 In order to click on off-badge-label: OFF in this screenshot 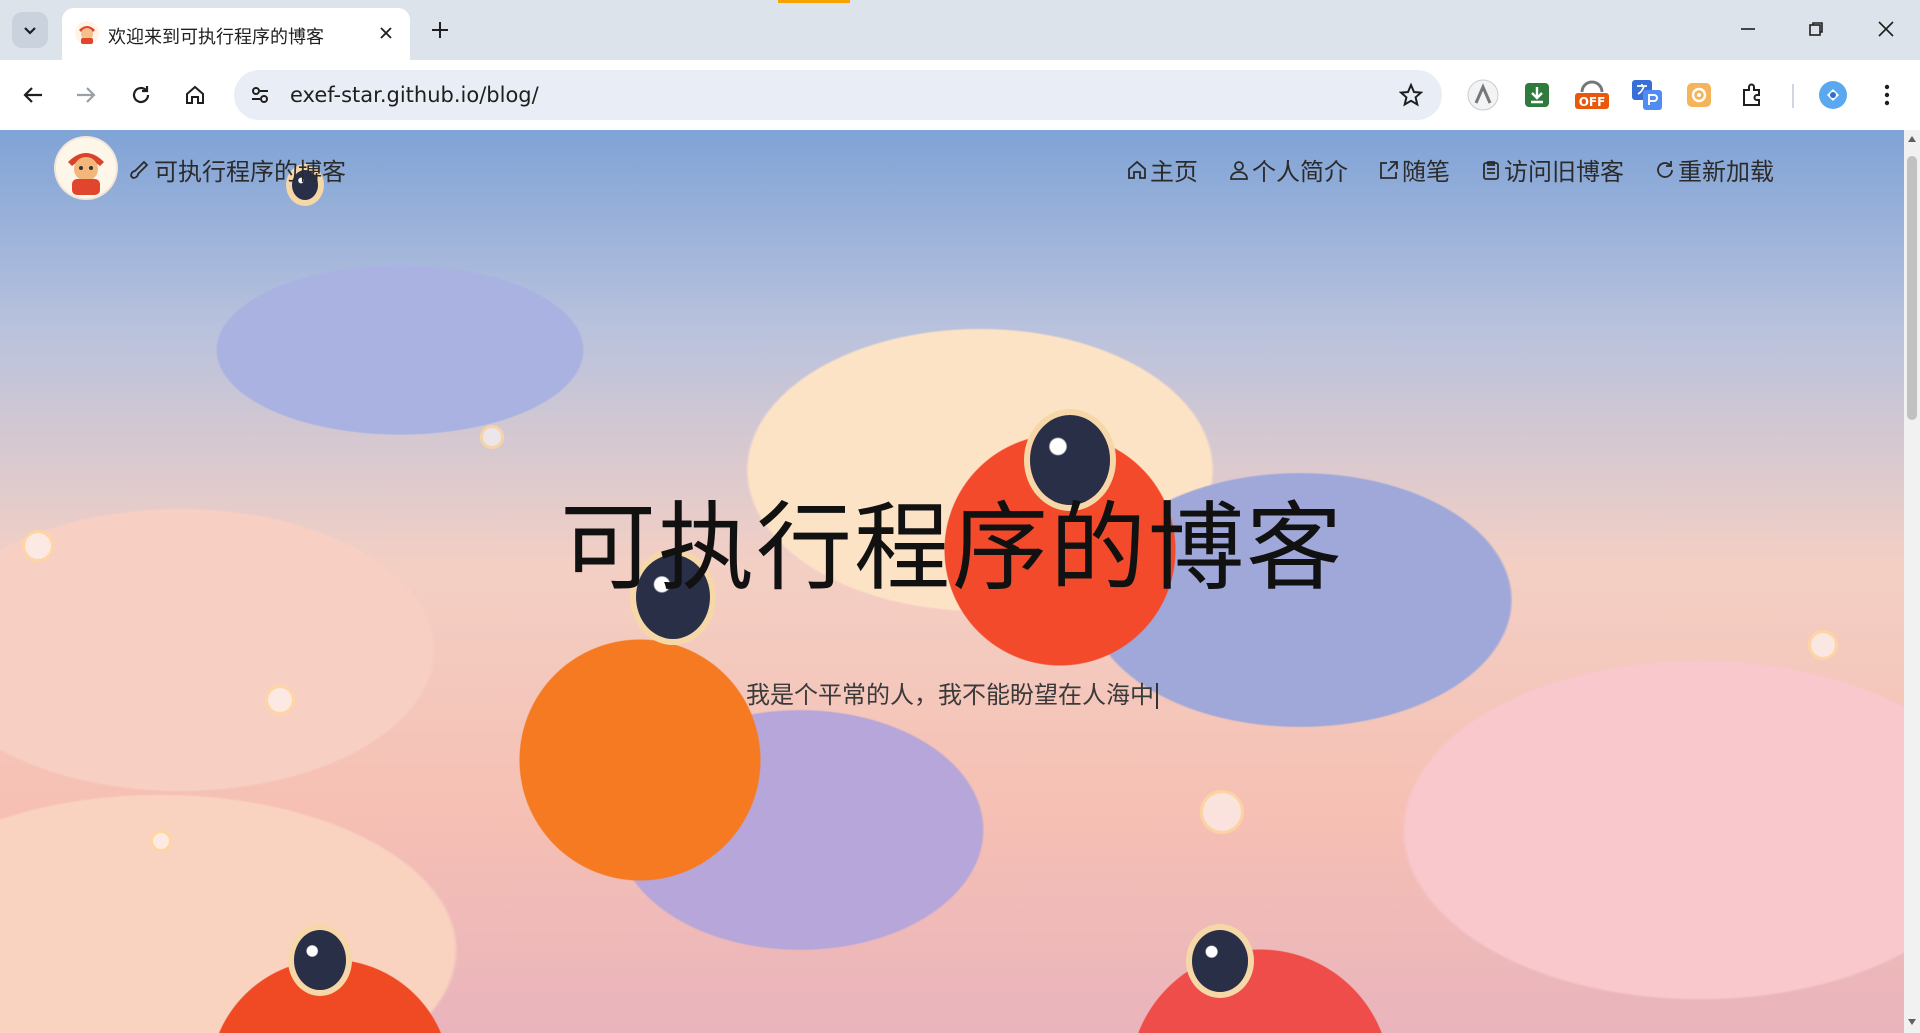, I will do `click(1592, 102)`.